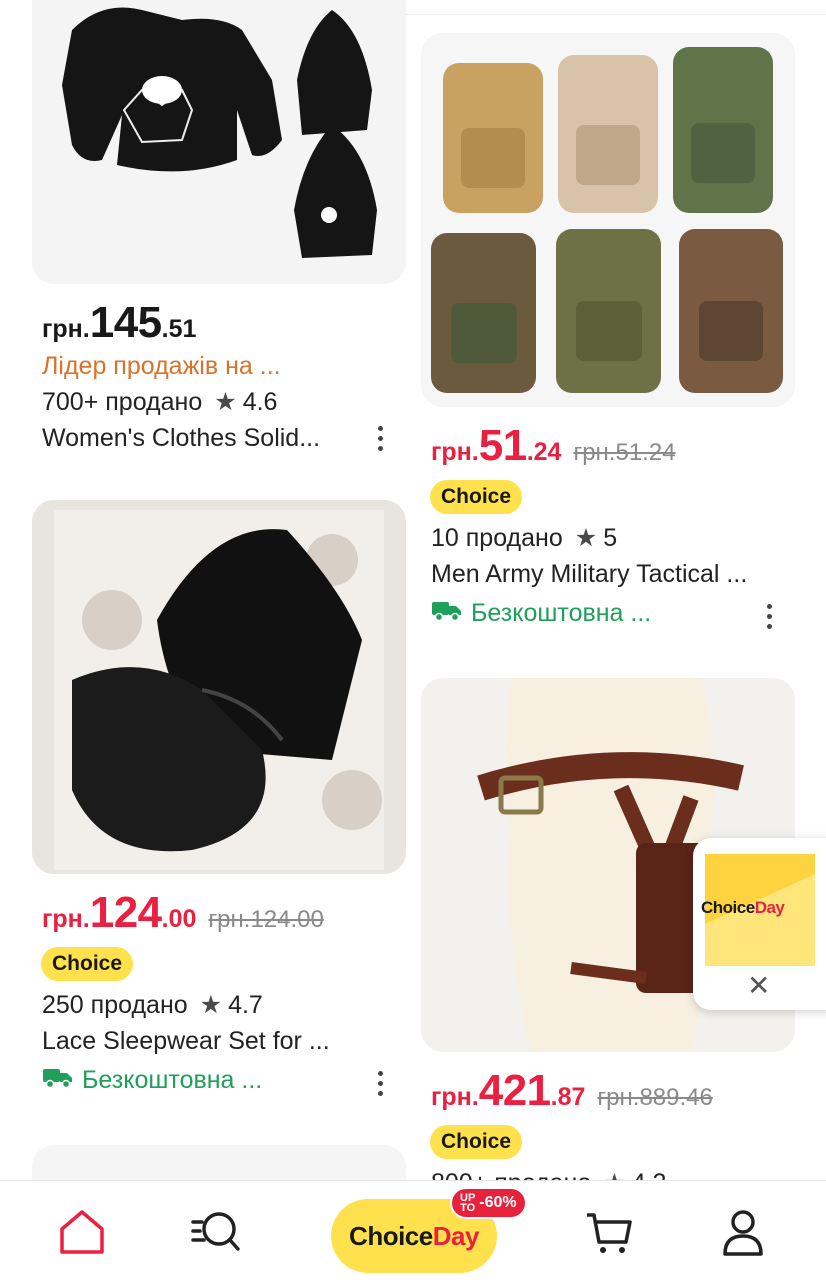 The height and width of the screenshot is (1280, 826). What do you see at coordinates (624, 452) in the screenshot?
I see `original-price: грн.51.24` at bounding box center [624, 452].